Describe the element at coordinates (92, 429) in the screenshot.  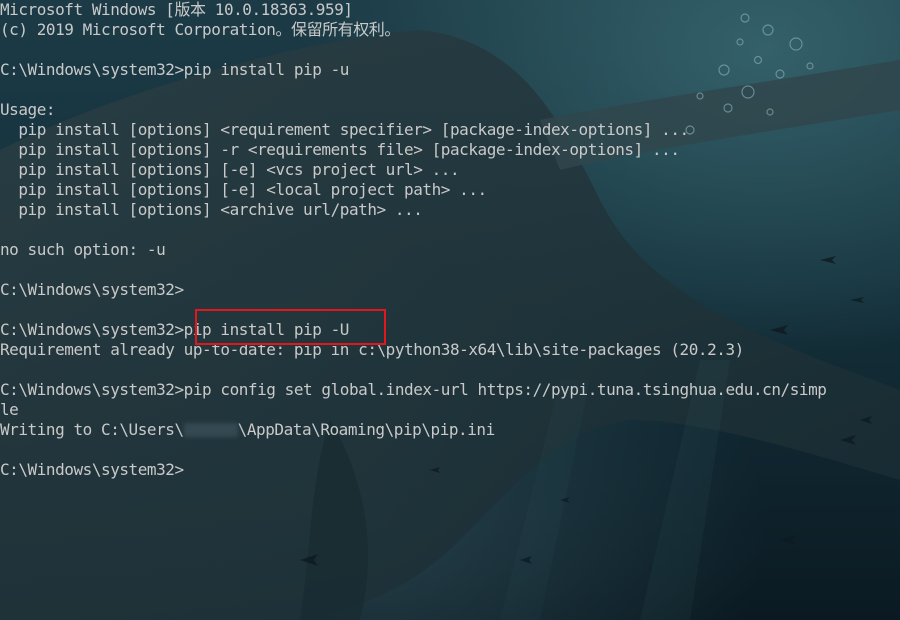
I see `writing-path-start: Writing to C:\Users\` at that location.